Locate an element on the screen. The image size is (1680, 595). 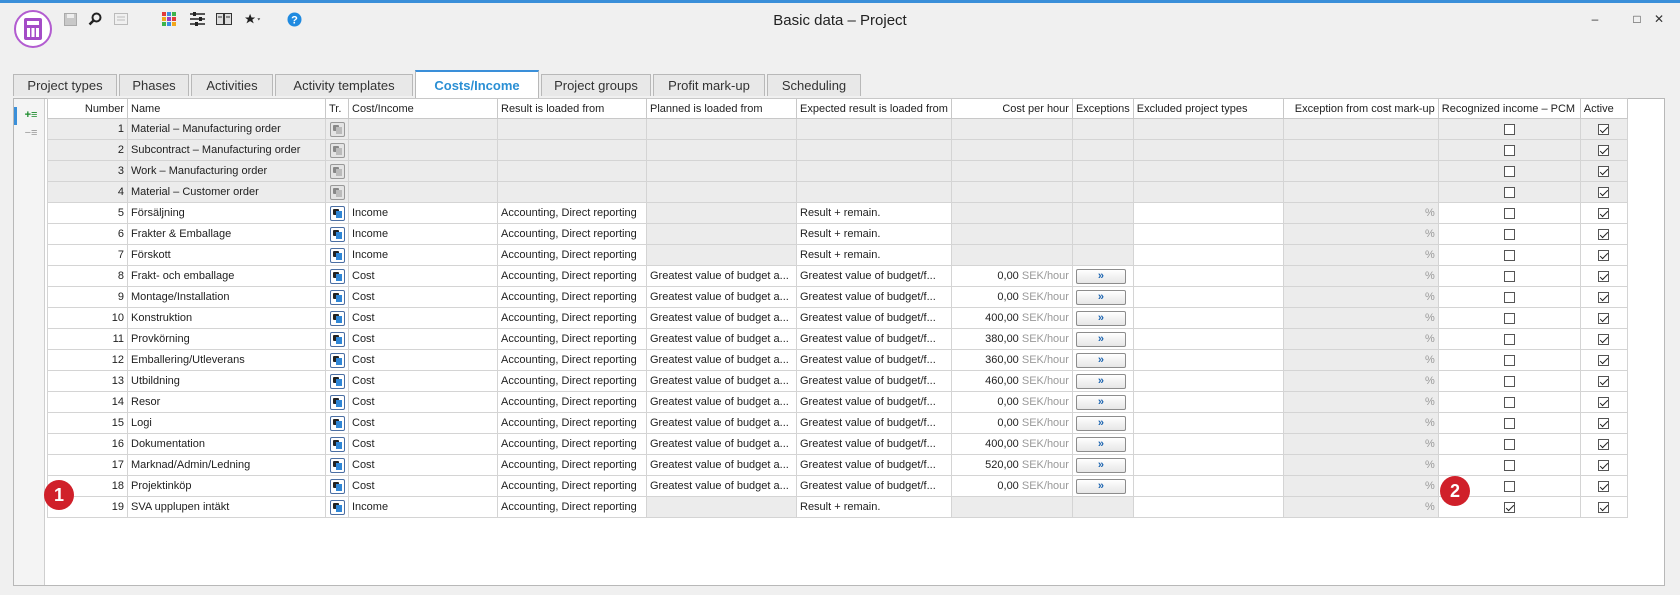
cell-name: Utbildning is located at coordinates (226, 381).